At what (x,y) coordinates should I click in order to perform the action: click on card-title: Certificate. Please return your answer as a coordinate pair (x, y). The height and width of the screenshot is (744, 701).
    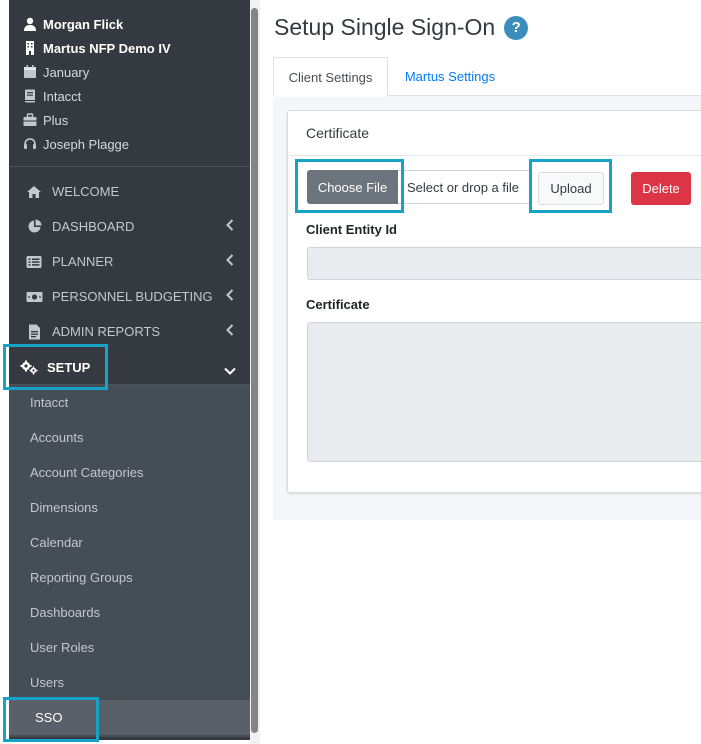
    Looking at the image, I should click on (494, 133).